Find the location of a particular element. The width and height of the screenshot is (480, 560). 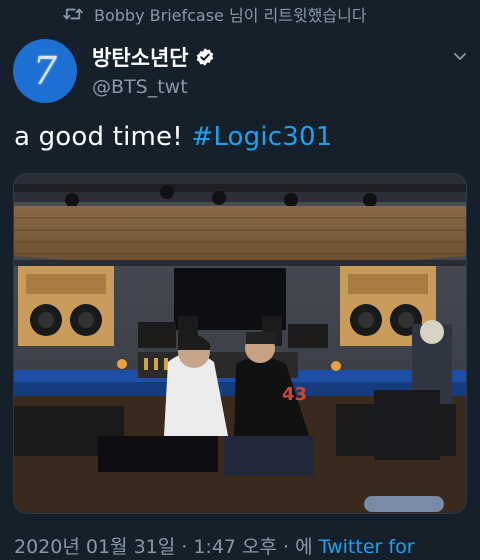

chevron-down-icon is located at coordinates (460, 56).